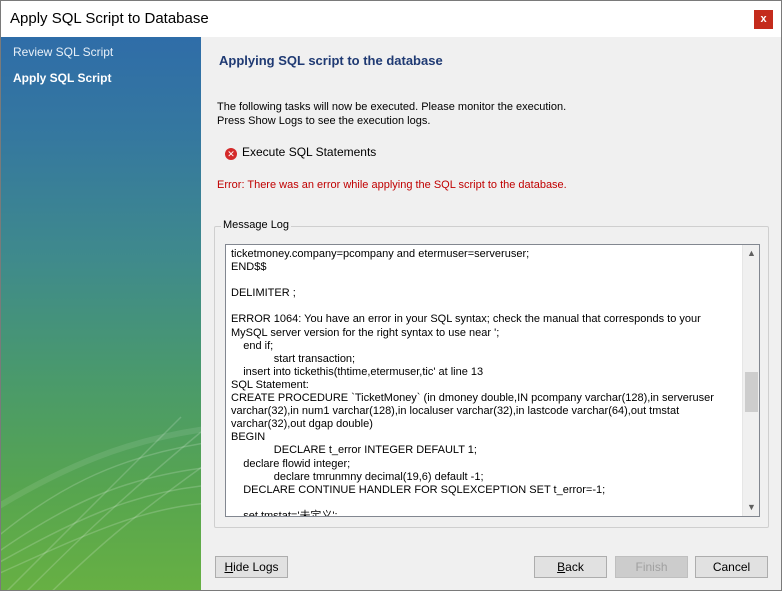 This screenshot has width=782, height=591. Describe the element at coordinates (751, 507) in the screenshot. I see `scroll-down-icon: ▼` at that location.